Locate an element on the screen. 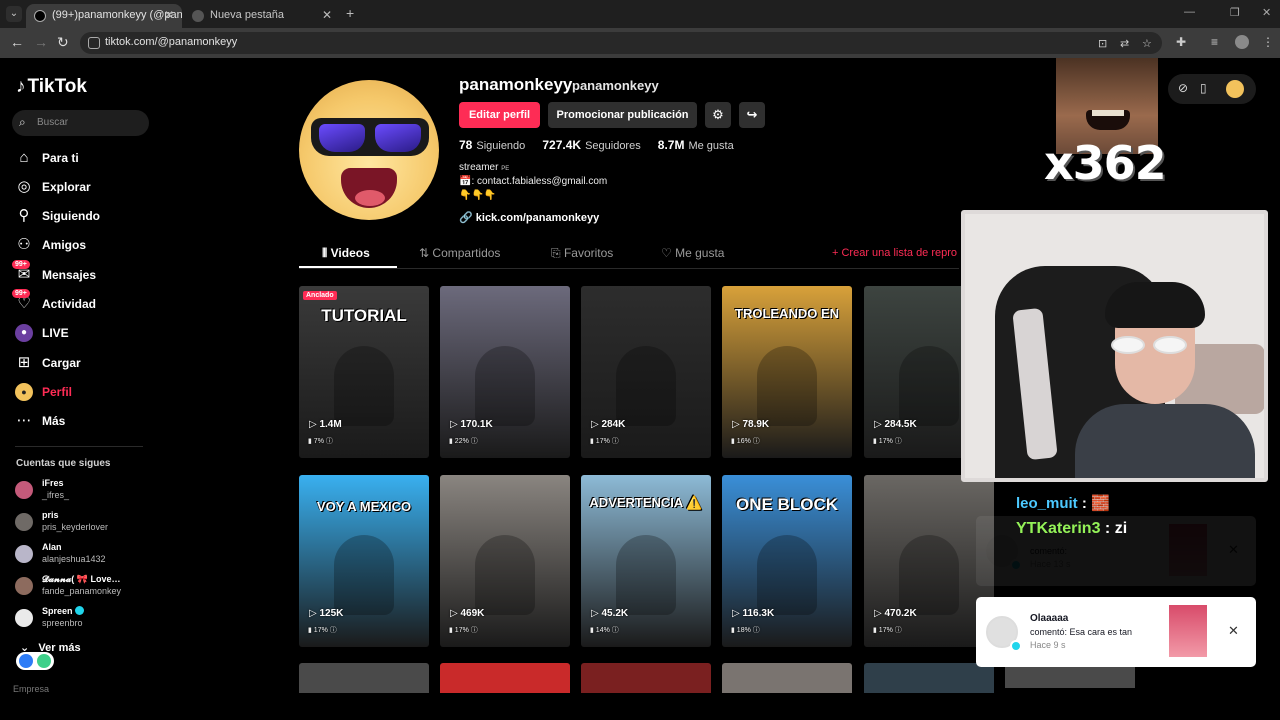 The image size is (1280, 720). promote-post-button: Promocionar publicación is located at coordinates (622, 115).